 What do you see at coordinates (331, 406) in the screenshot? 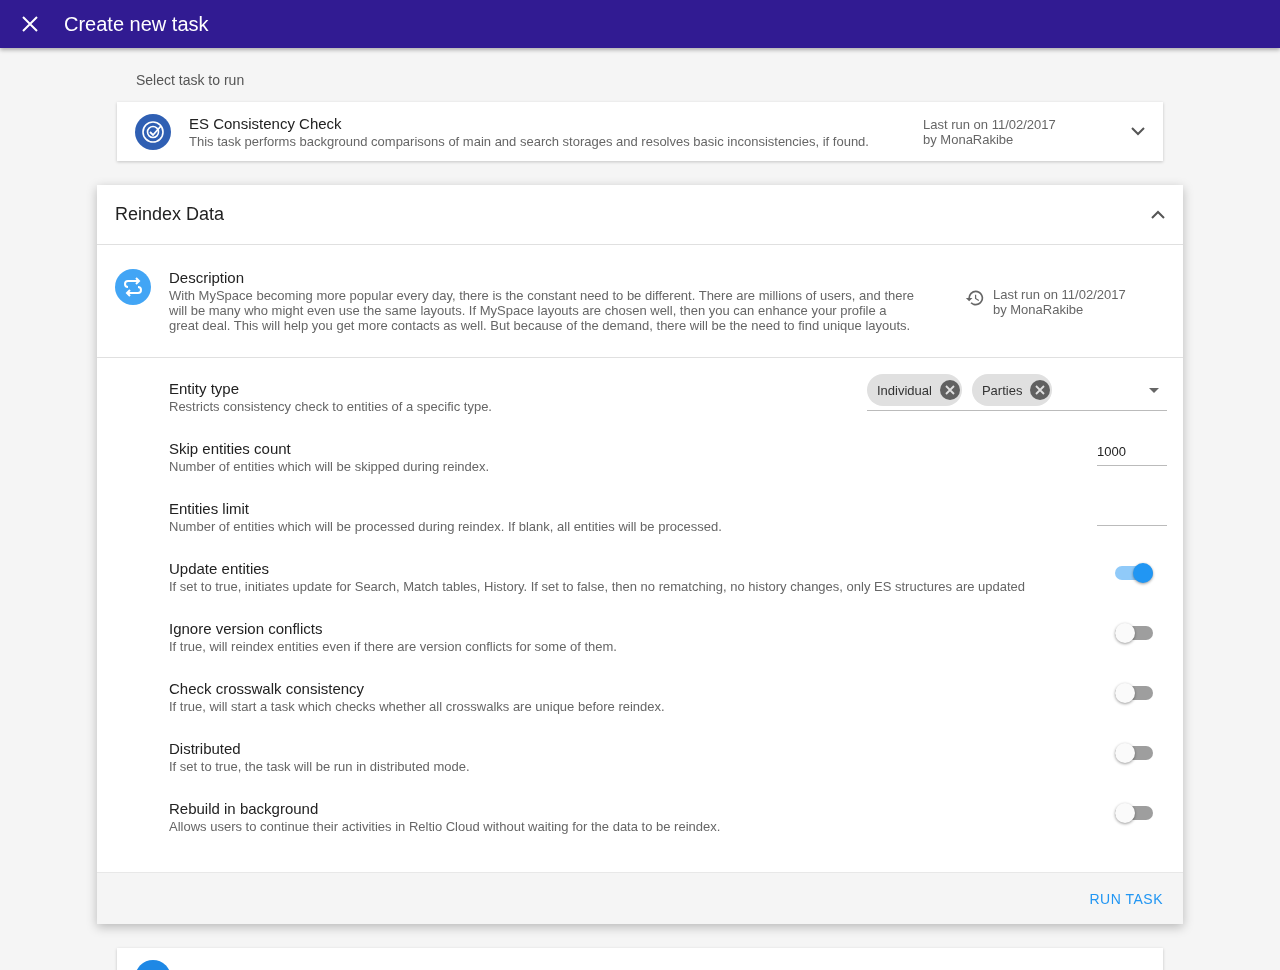
I see `setting-hint: Restricts consistency check to entities of a specific type.` at bounding box center [331, 406].